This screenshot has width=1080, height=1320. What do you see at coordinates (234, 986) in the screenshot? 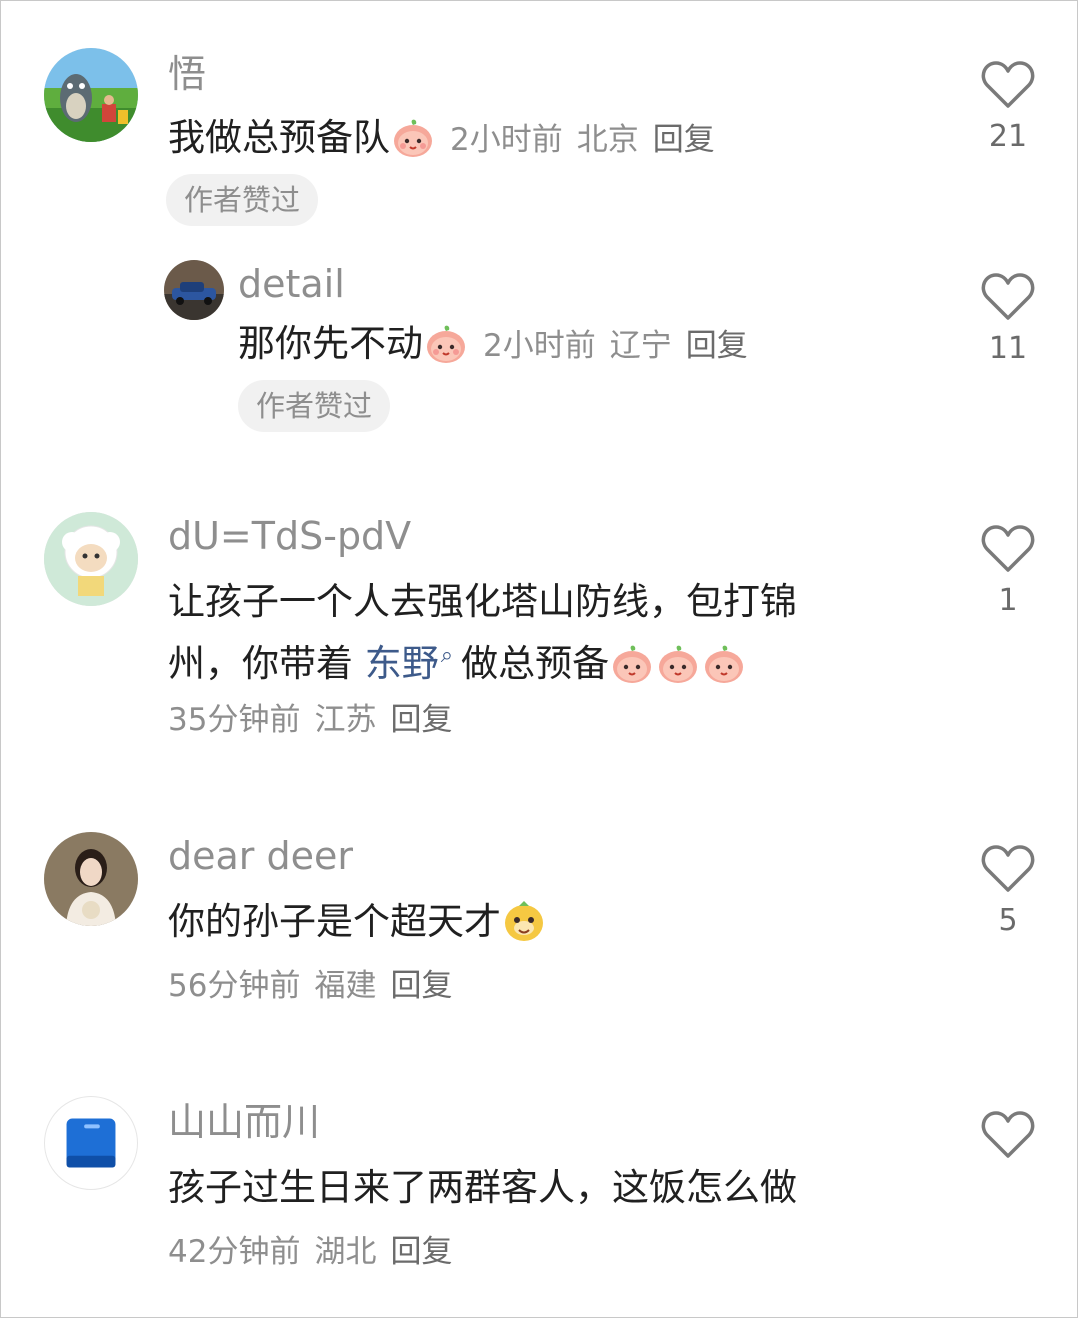
I see `comment-time: 56分钟前` at bounding box center [234, 986].